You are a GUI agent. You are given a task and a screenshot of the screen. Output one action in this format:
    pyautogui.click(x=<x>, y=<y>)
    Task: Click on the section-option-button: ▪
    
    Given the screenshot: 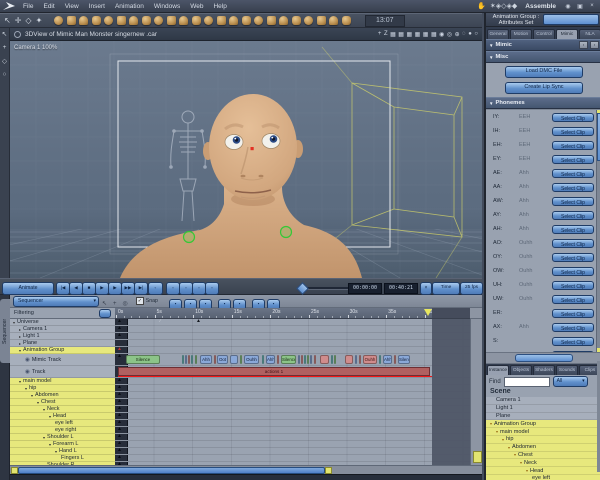 What is the action you would take?
    pyautogui.click(x=583, y=45)
    